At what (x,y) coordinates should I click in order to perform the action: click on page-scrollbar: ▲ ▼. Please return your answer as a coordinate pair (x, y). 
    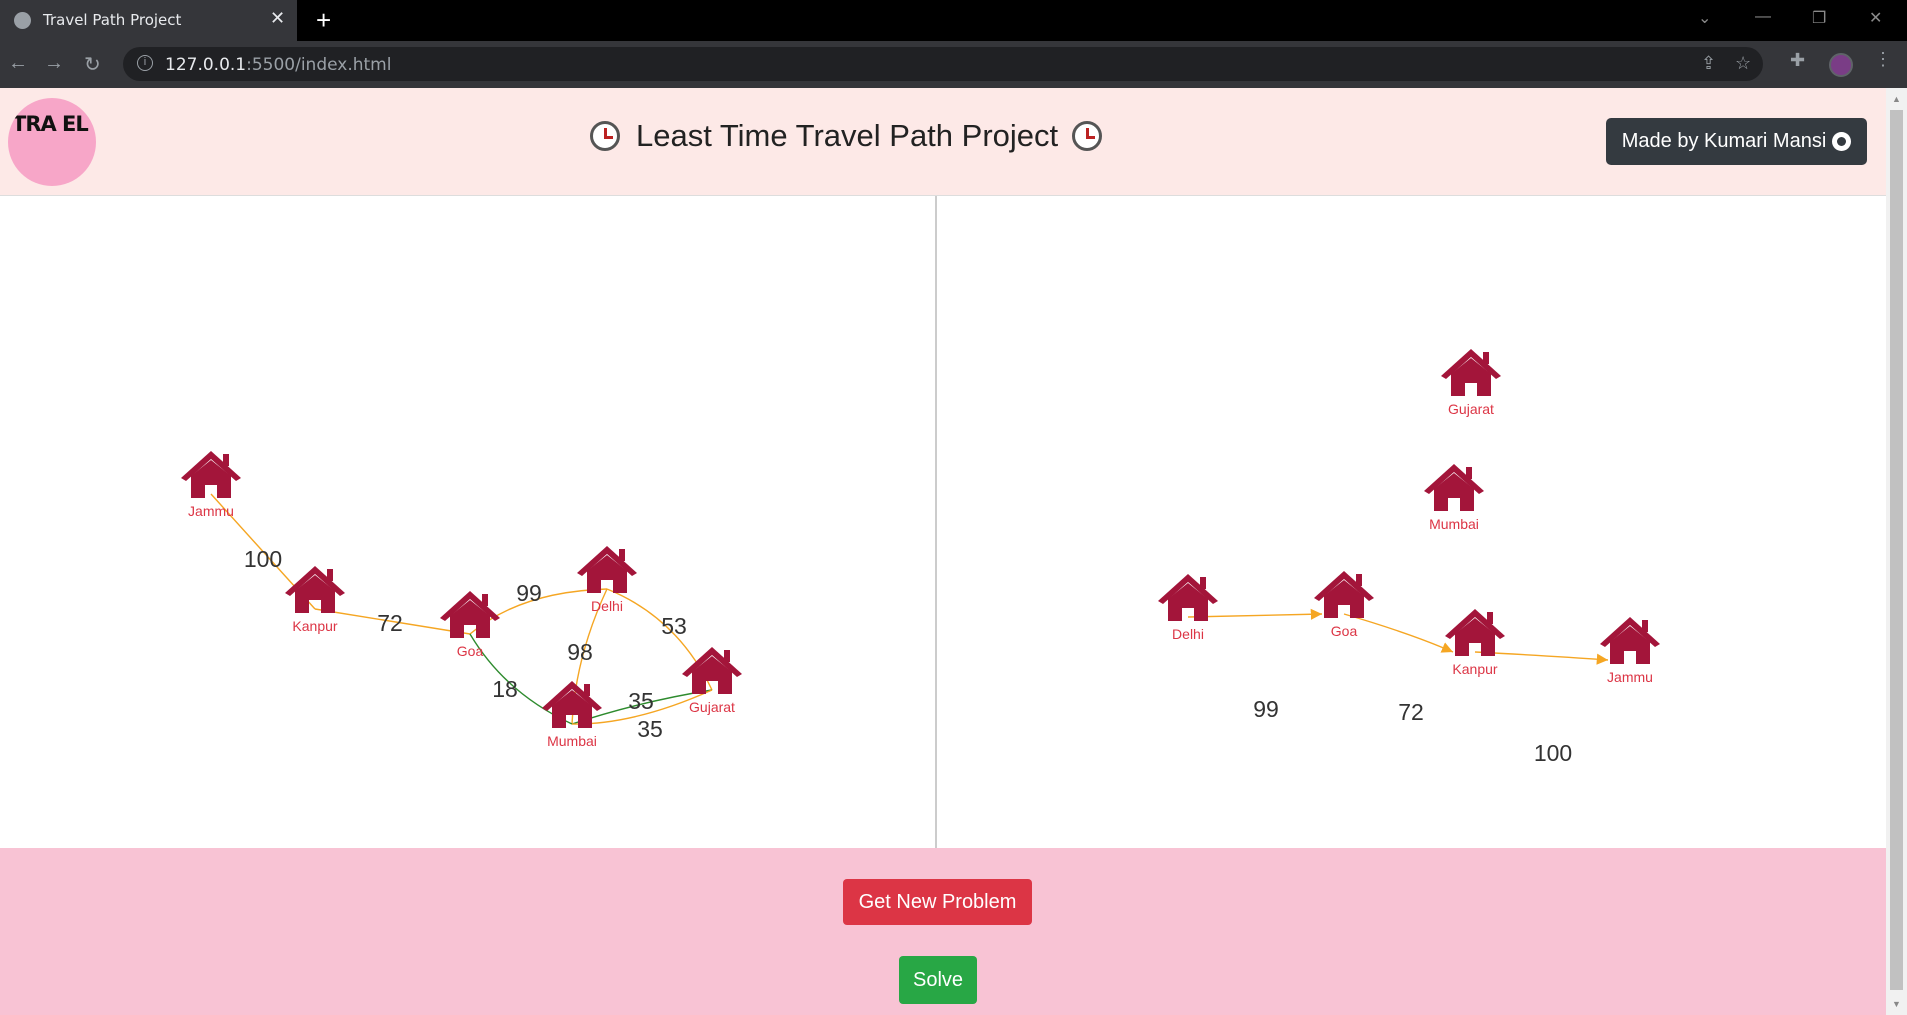
    Looking at the image, I should click on (1896, 551).